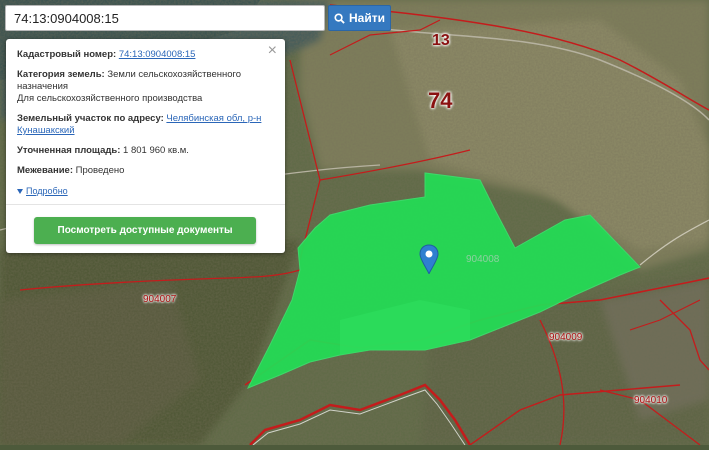 The width and height of the screenshot is (709, 450). Describe the element at coordinates (145, 171) in the screenshot. I see `survey-row: Межевание: Проведено` at that location.